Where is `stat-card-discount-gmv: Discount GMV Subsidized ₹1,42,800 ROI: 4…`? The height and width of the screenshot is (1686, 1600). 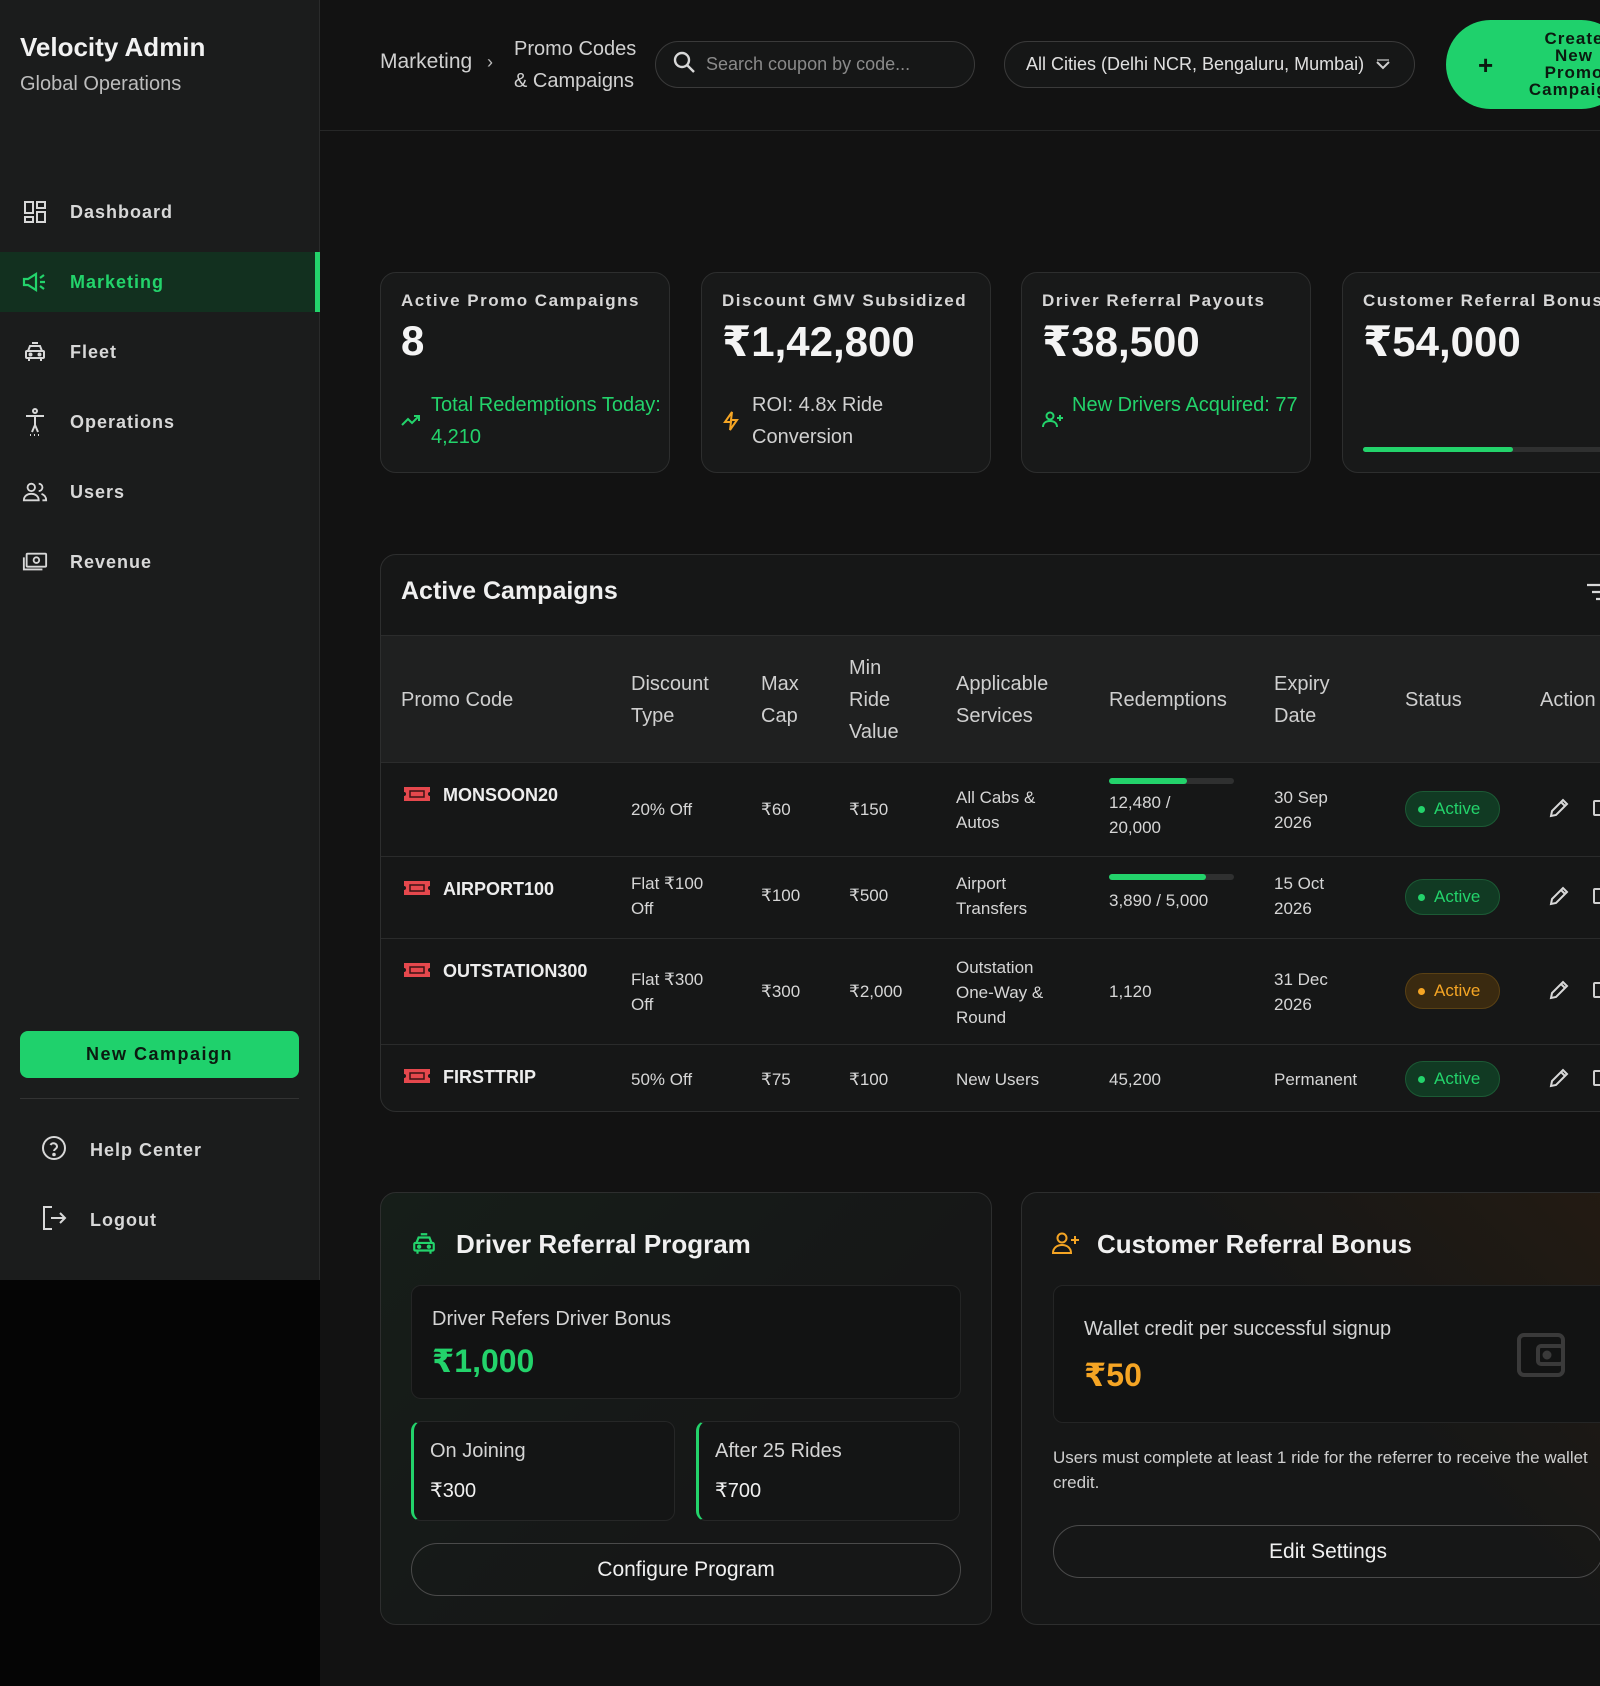
stat-card-discount-gmv: Discount GMV Subsidized ₹1,42,800 ROI: 4… is located at coordinates (846, 372).